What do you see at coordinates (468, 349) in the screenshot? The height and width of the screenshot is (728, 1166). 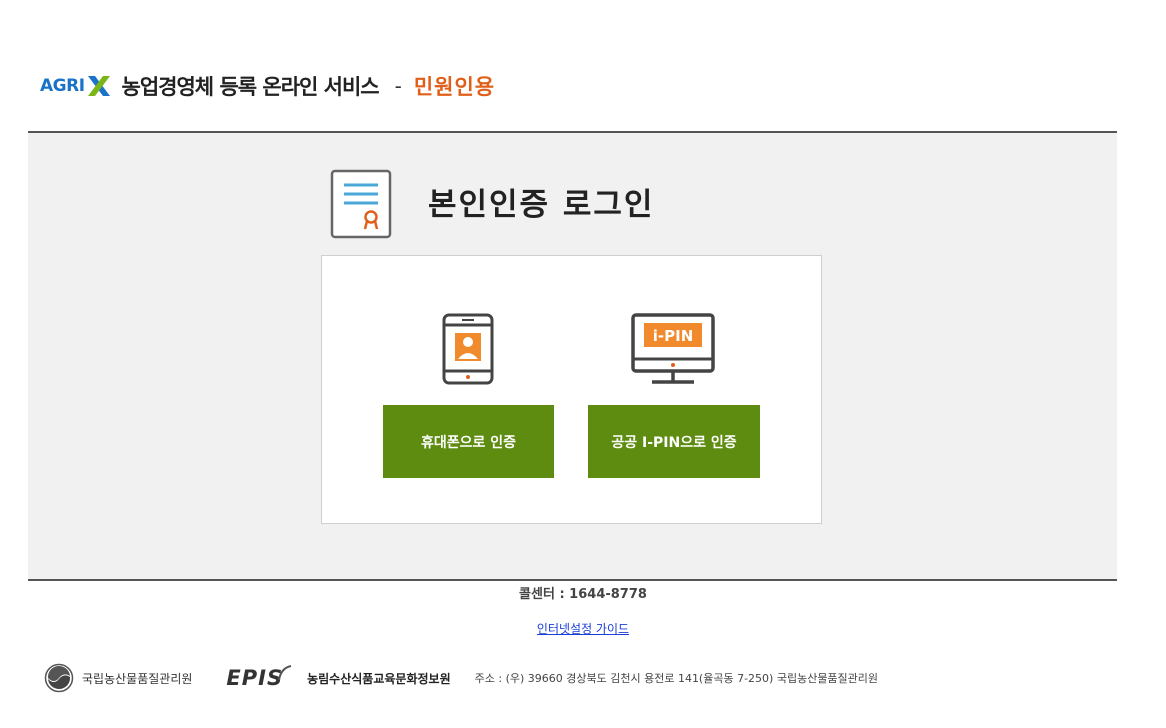 I see `mobile-phone-icon` at bounding box center [468, 349].